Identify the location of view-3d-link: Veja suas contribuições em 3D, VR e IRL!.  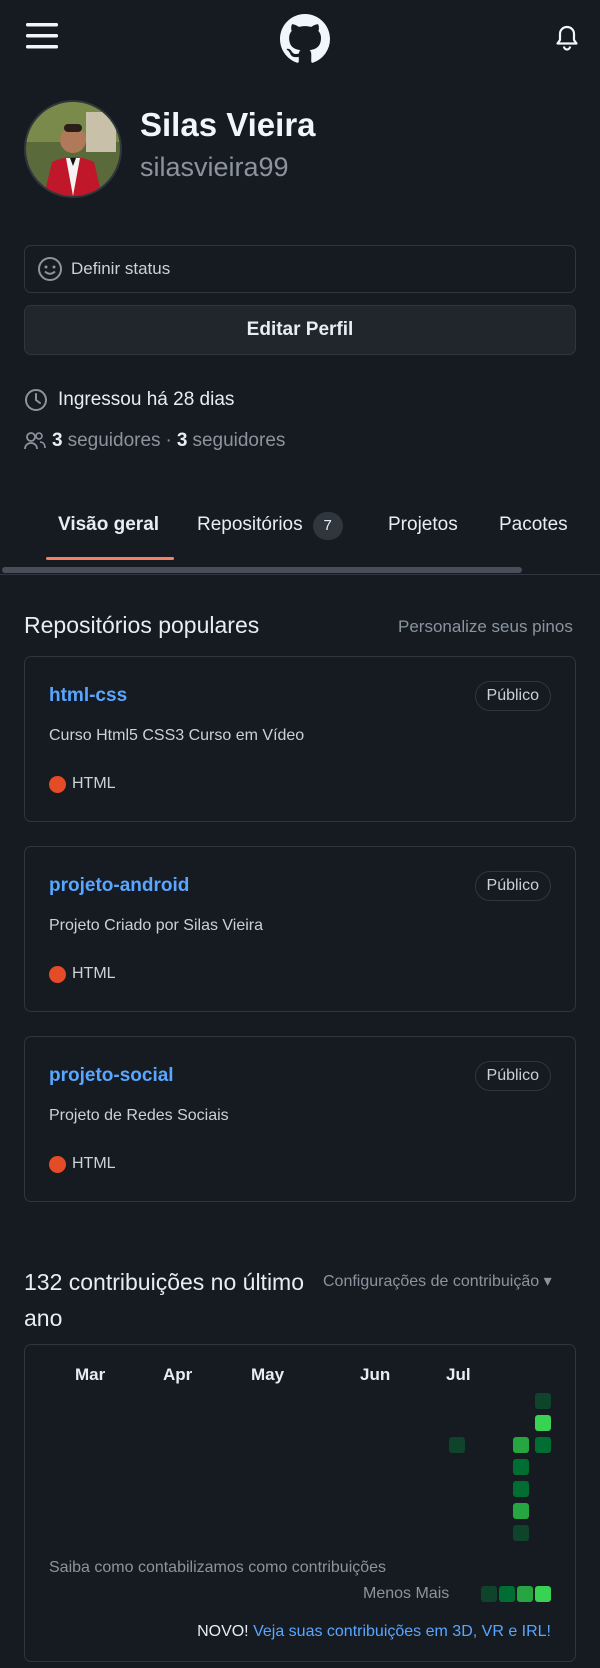
(402, 1631).